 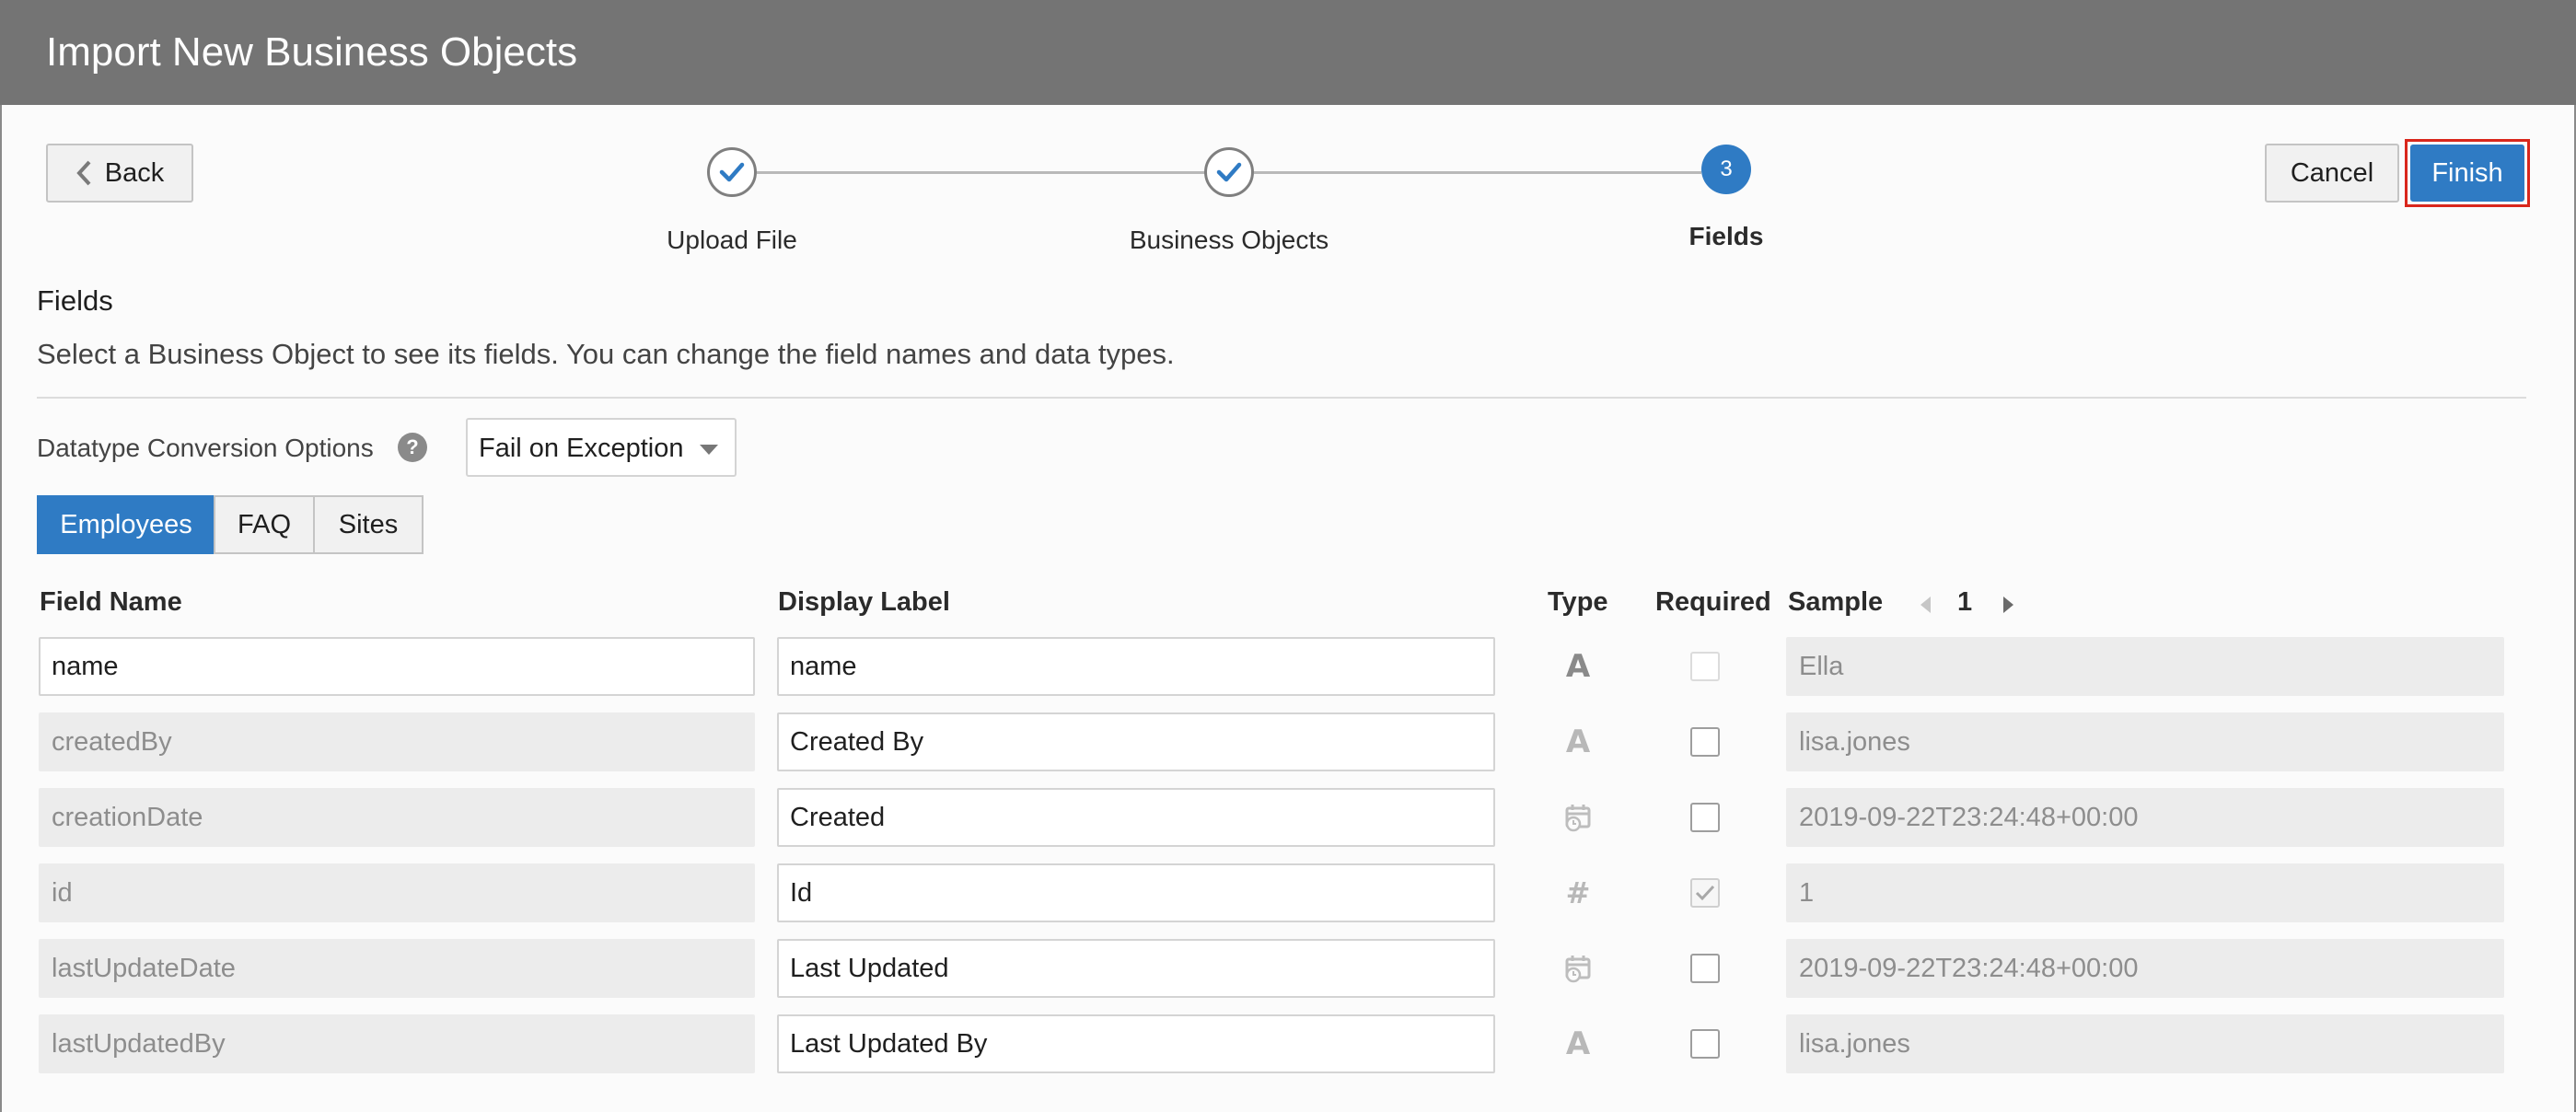 I want to click on field-name-input: createdBy, so click(x=397, y=741).